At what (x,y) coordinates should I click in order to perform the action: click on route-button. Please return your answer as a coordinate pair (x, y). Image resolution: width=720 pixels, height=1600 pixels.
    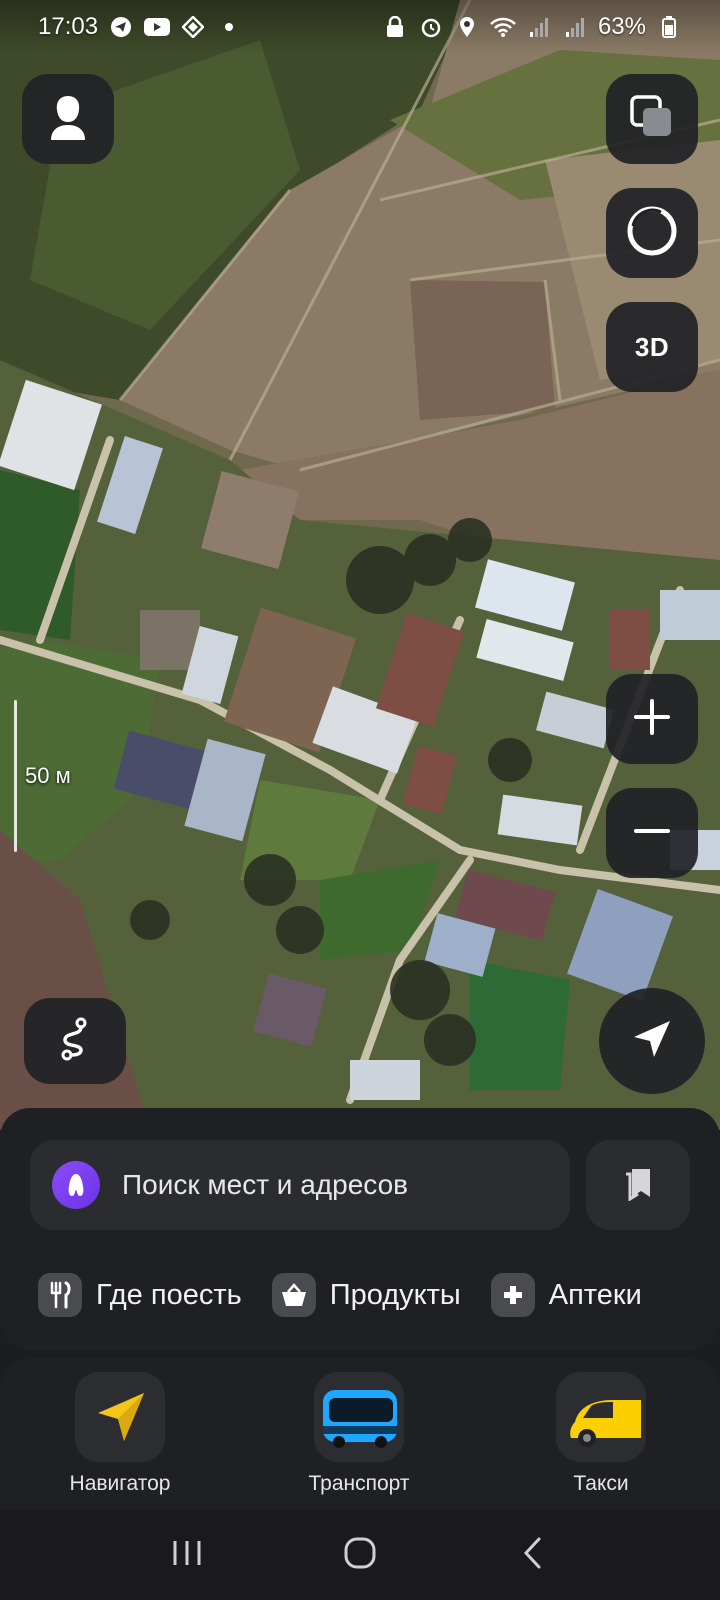
    Looking at the image, I should click on (75, 1041).